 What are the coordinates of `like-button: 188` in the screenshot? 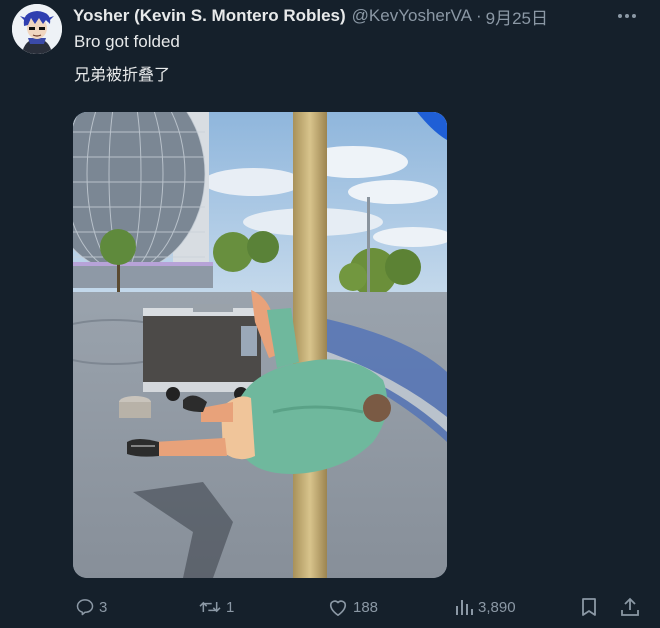 It's located at (352, 607).